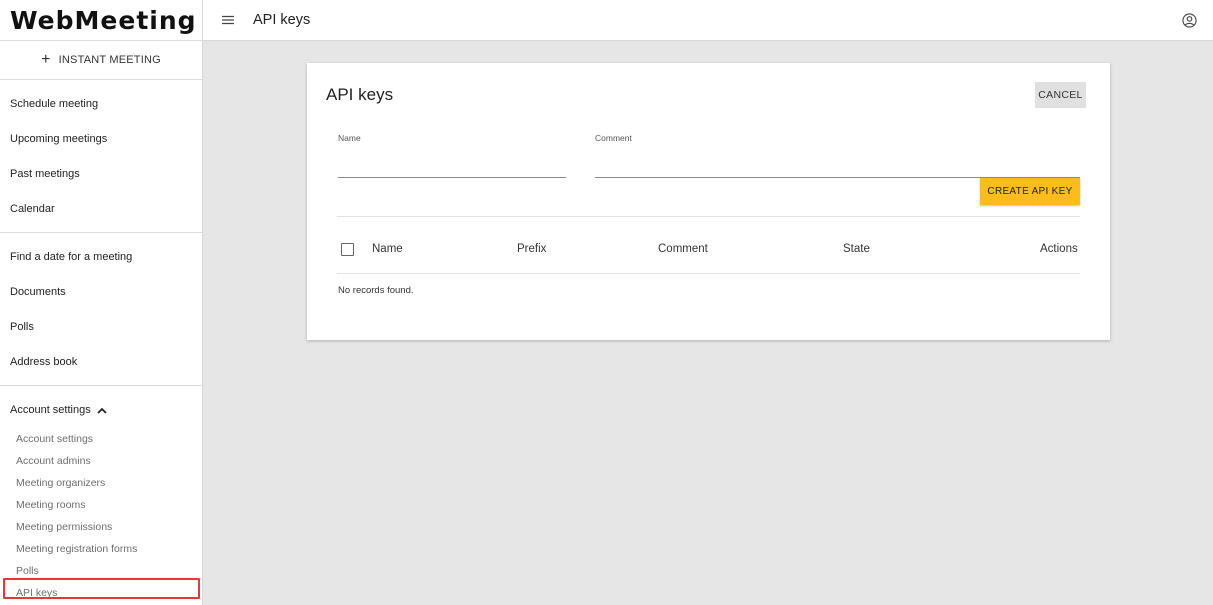  What do you see at coordinates (452, 167) in the screenshot?
I see `name-input` at bounding box center [452, 167].